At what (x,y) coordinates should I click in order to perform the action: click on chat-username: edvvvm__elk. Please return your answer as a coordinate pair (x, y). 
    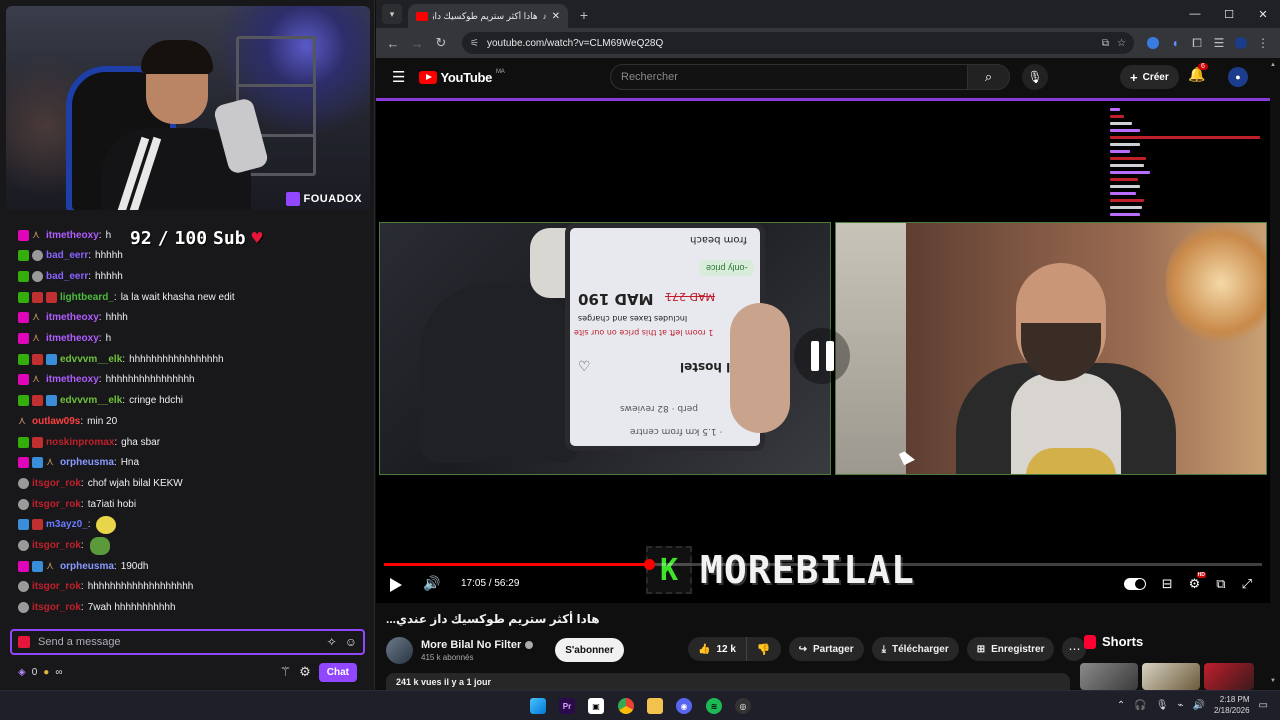
    Looking at the image, I should click on (91, 400).